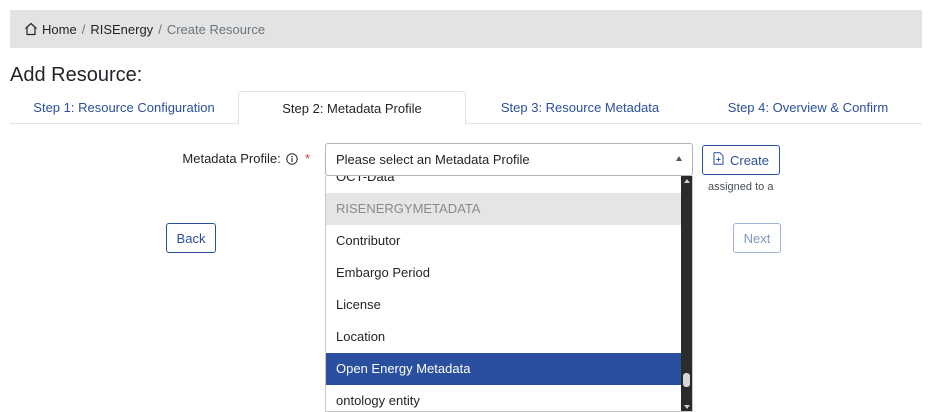  What do you see at coordinates (292, 160) in the screenshot?
I see `info-icon` at bounding box center [292, 160].